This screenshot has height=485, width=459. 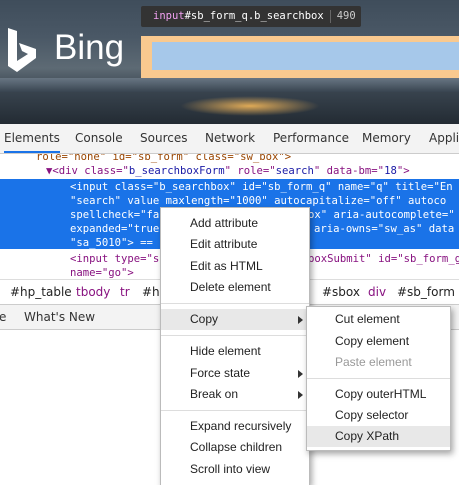 What do you see at coordinates (381, 215) in the screenshot?
I see `selected-node-line: ox" aria-autocomplete="` at bounding box center [381, 215].